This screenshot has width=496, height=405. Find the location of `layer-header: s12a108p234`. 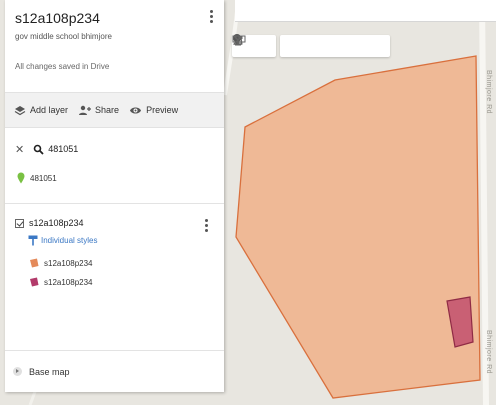

layer-header: s12a108p234 is located at coordinates (114, 223).